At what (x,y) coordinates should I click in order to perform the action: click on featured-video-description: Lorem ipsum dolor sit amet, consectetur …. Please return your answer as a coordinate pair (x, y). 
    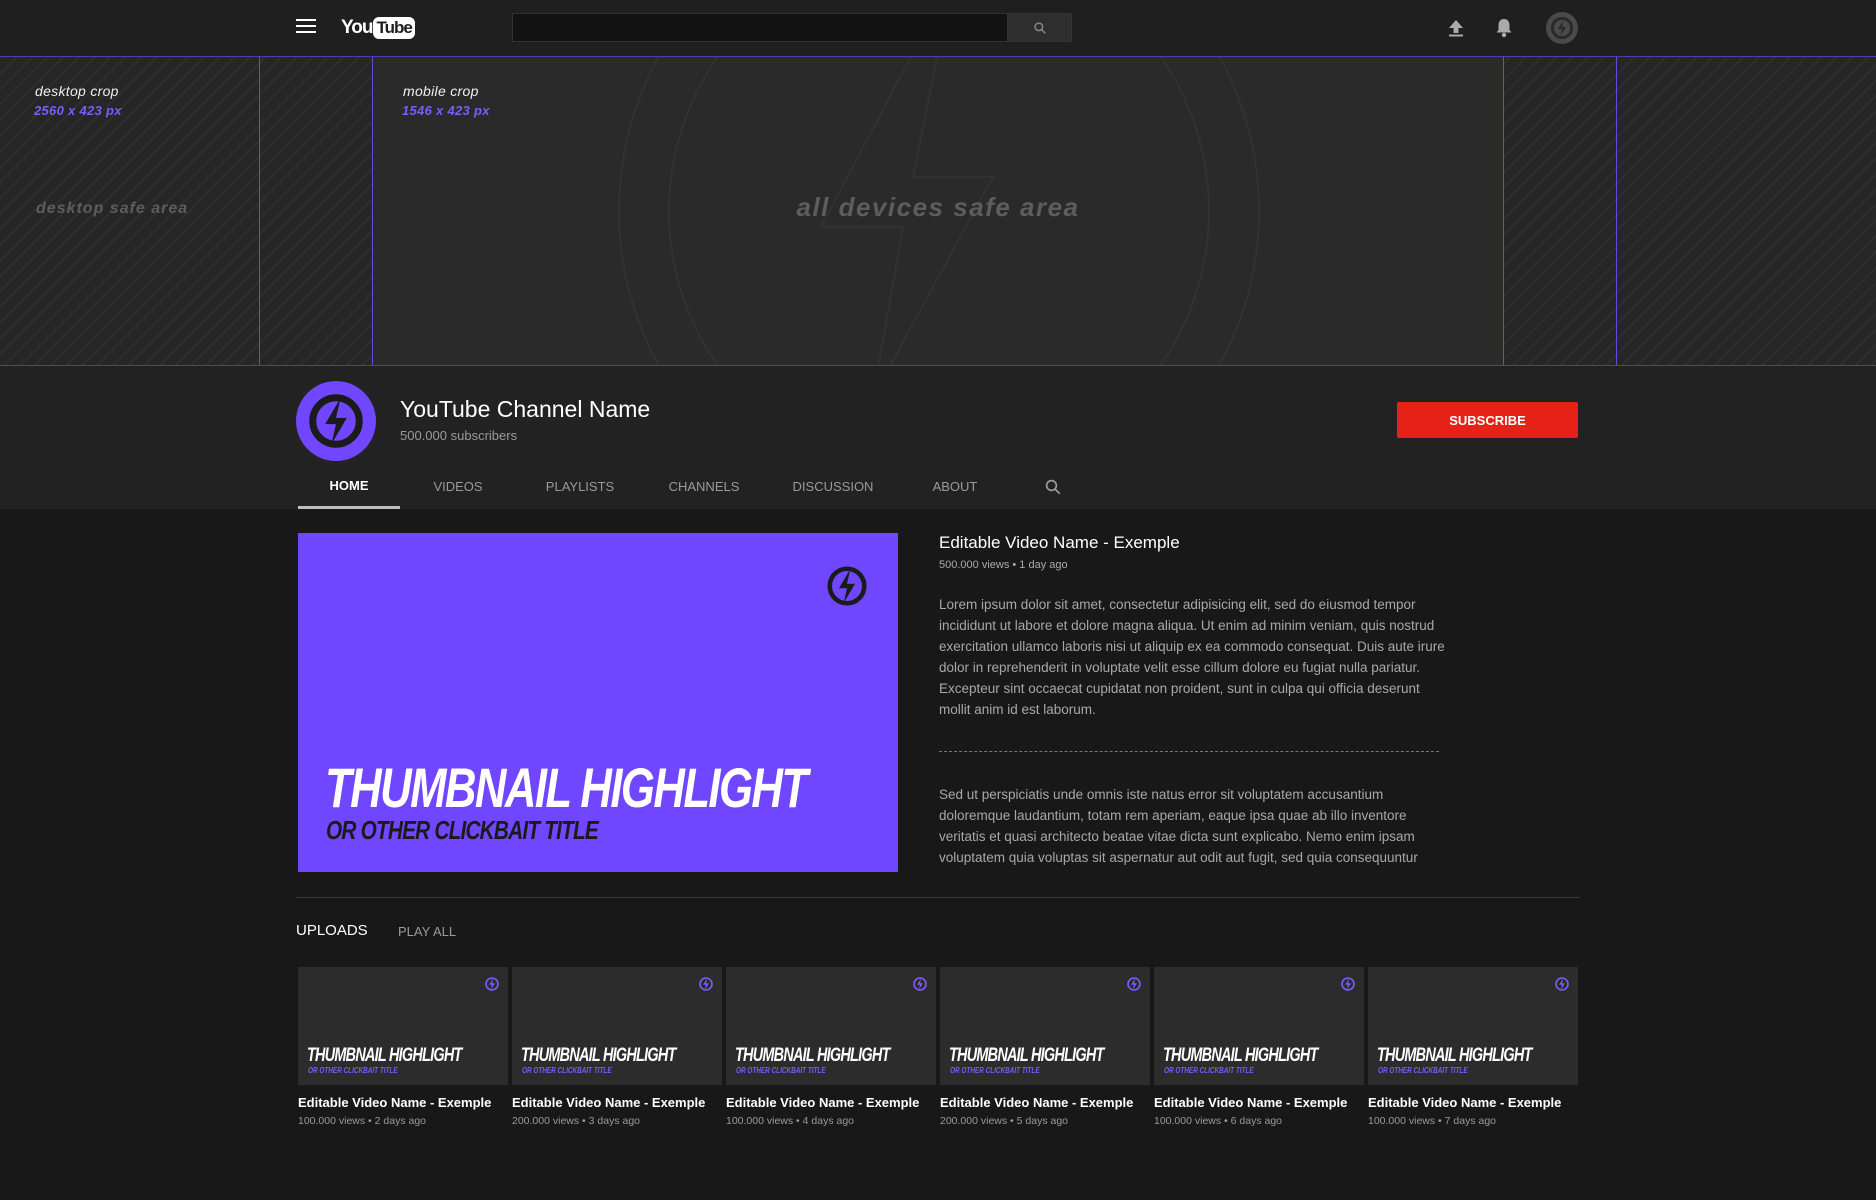
    Looking at the image, I should click on (1192, 657).